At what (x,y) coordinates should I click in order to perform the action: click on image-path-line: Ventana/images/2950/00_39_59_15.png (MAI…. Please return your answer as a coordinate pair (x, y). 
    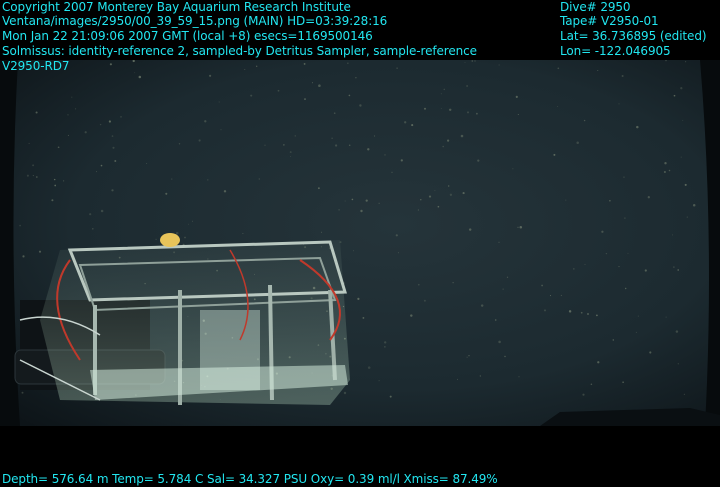
    Looking at the image, I should click on (195, 21).